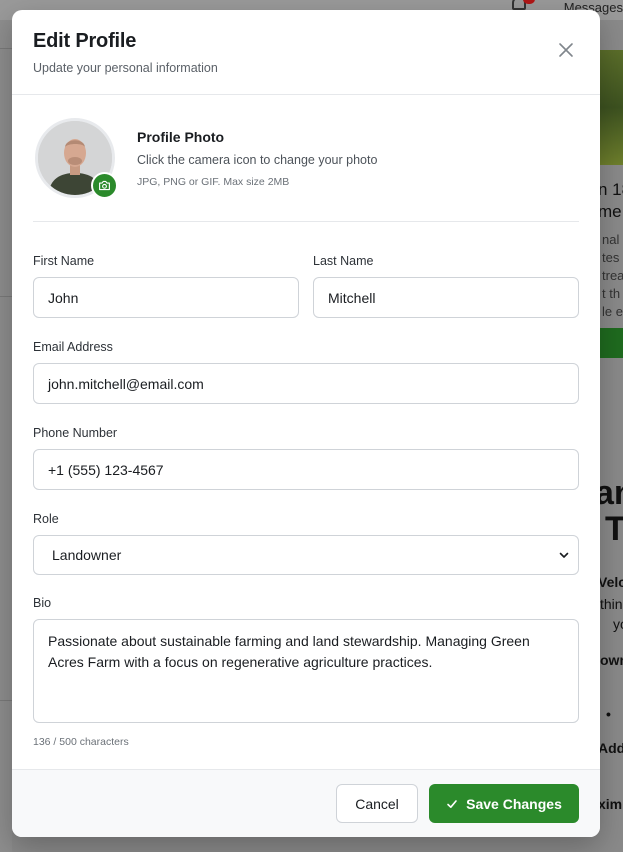 This screenshot has width=623, height=852. What do you see at coordinates (608, 714) in the screenshot?
I see `background-text: •` at bounding box center [608, 714].